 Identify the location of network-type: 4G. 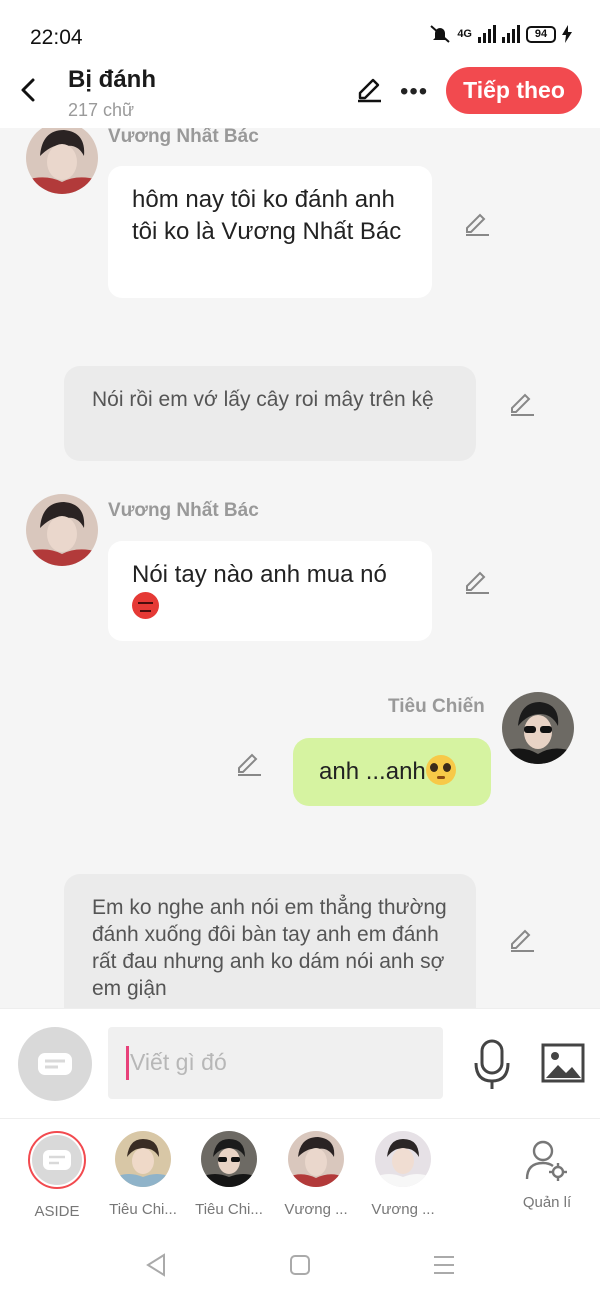
(464, 34).